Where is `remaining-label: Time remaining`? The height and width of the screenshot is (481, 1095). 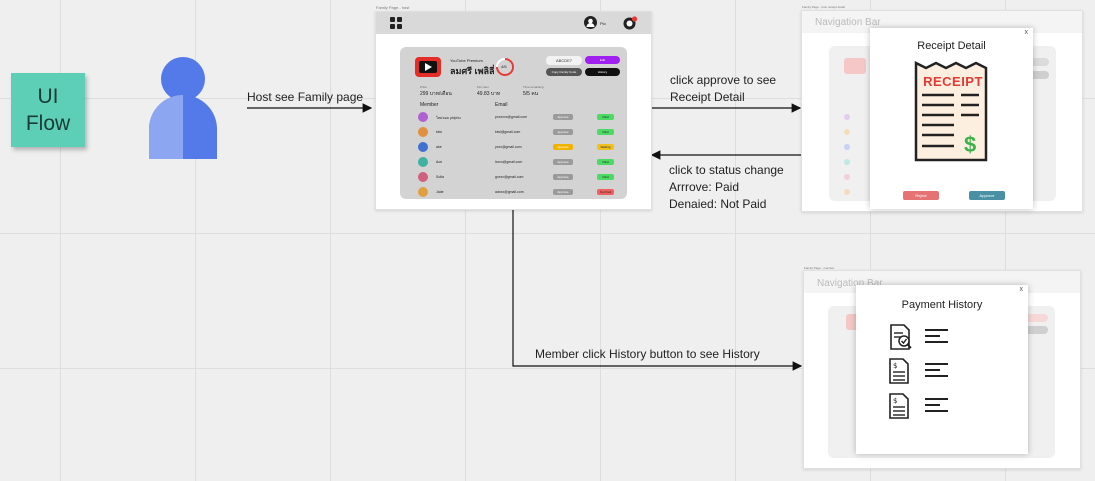 remaining-label: Time remaining is located at coordinates (533, 87).